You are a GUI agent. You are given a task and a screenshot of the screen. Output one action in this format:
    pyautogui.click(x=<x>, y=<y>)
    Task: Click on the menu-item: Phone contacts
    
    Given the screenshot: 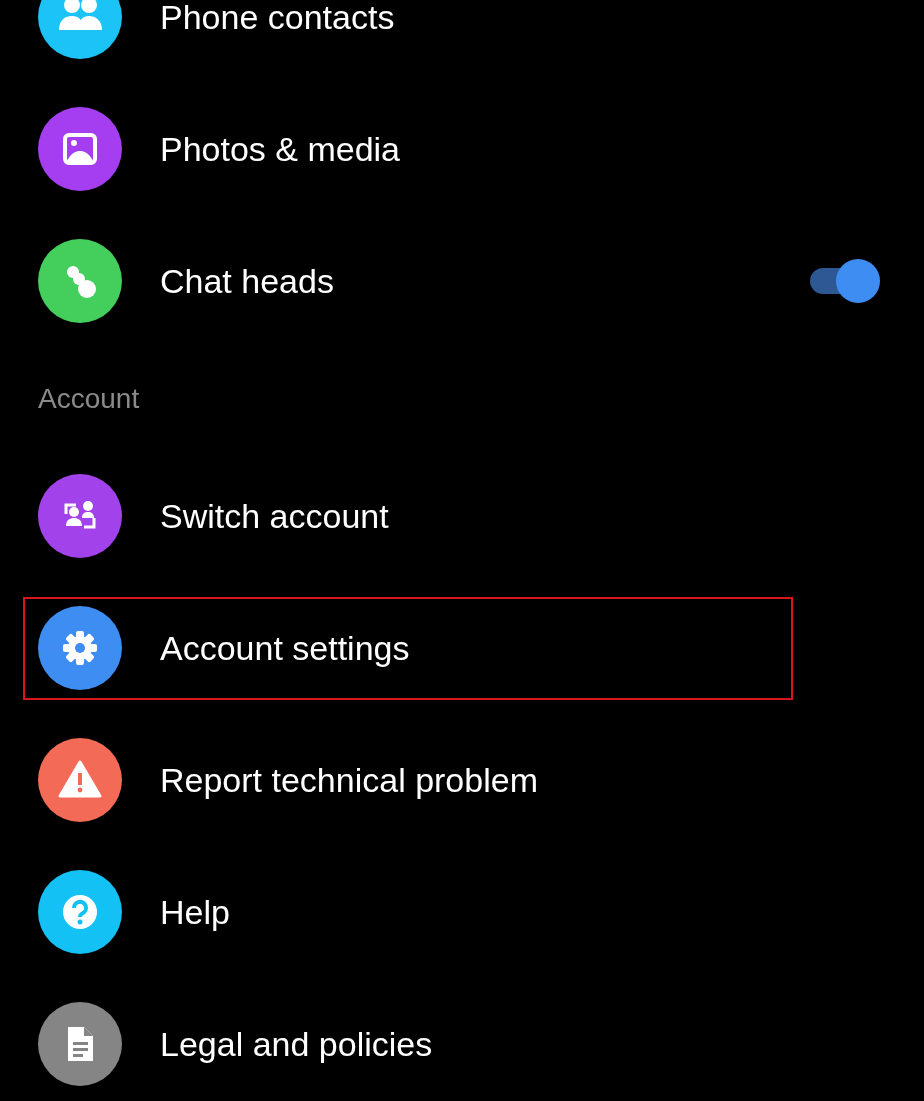 What is the action you would take?
    pyautogui.click(x=277, y=21)
    